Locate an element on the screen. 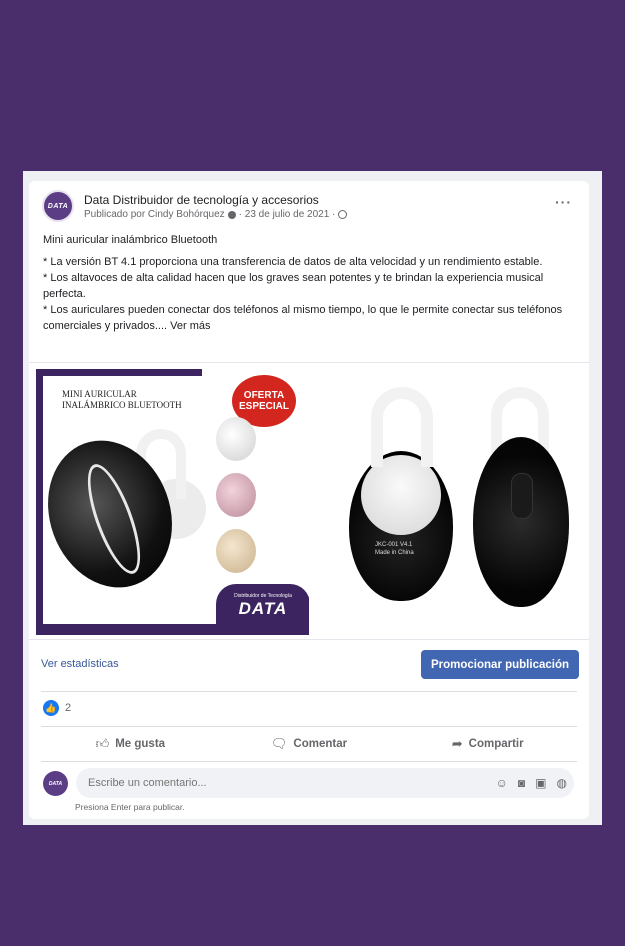 This screenshot has width=625, height=946. earbud-pink-small is located at coordinates (236, 495).